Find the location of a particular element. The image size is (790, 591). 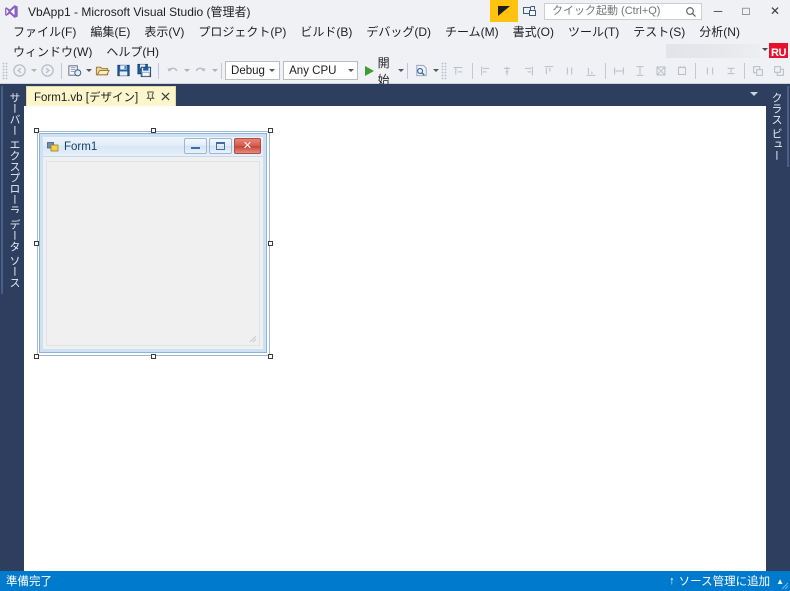

make-same-size-icon is located at coordinates (660, 71).